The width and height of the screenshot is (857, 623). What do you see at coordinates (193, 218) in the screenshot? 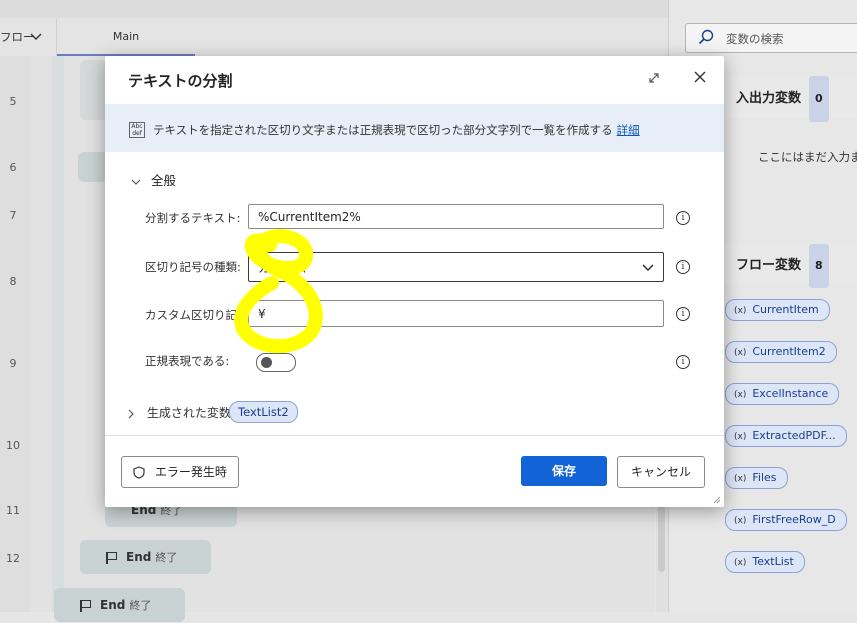
I see `split-text-label: 分割するテキスト:` at bounding box center [193, 218].